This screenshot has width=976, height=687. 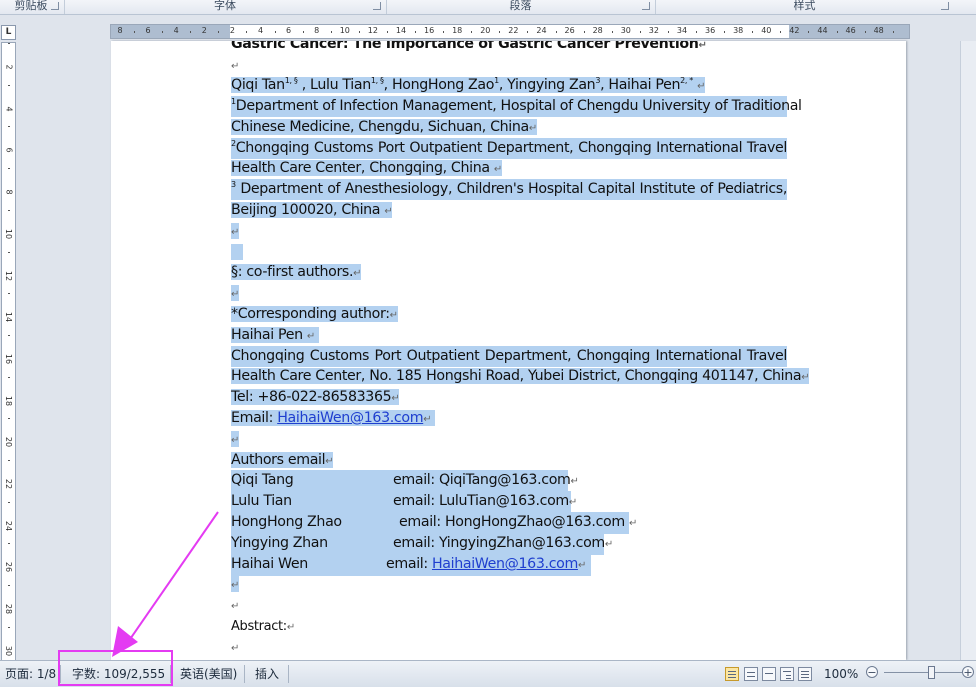 I want to click on page-indicator: 页面: 1/8, so click(x=30, y=674).